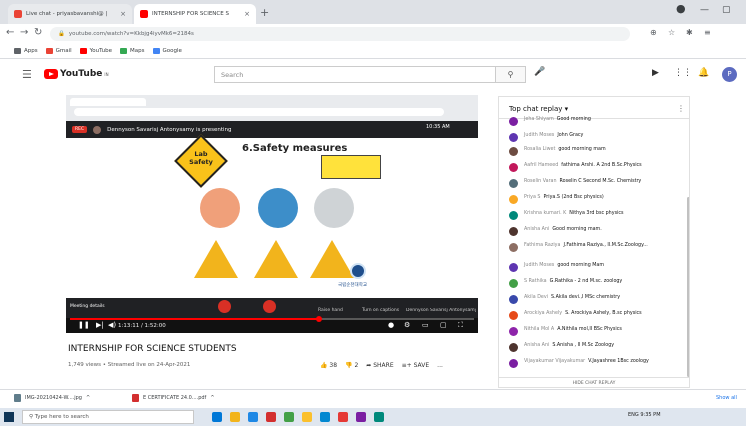 Image resolution: width=746 pixels, height=426 pixels. What do you see at coordinates (595, 267) in the screenshot?
I see `chat-message: Judith Moses good morning Mam` at bounding box center [595, 267].